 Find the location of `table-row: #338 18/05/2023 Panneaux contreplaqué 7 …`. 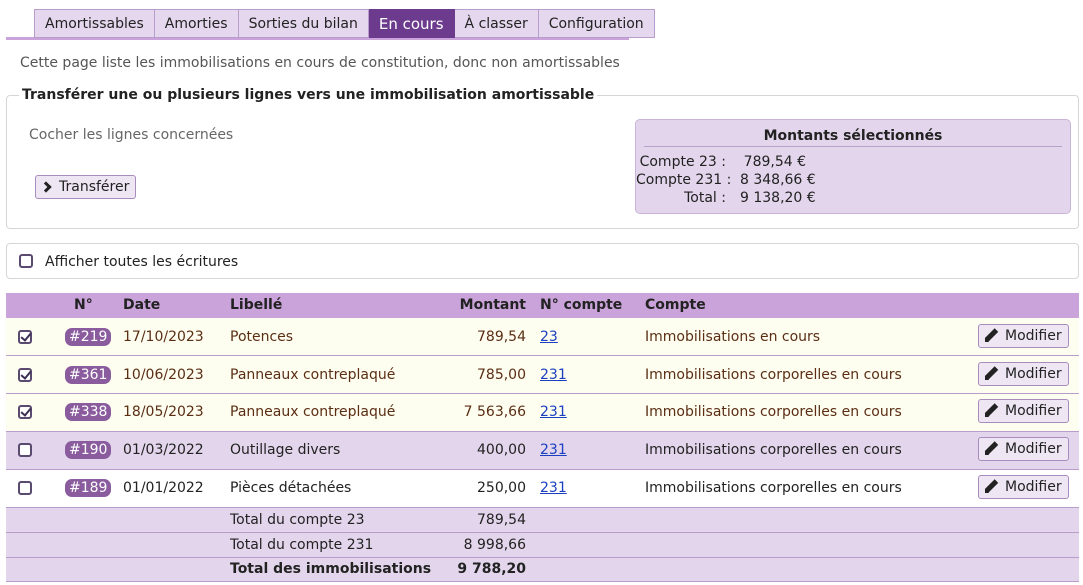

table-row: #338 18/05/2023 Panneaux contreplaqué 7 … is located at coordinates (542, 413).